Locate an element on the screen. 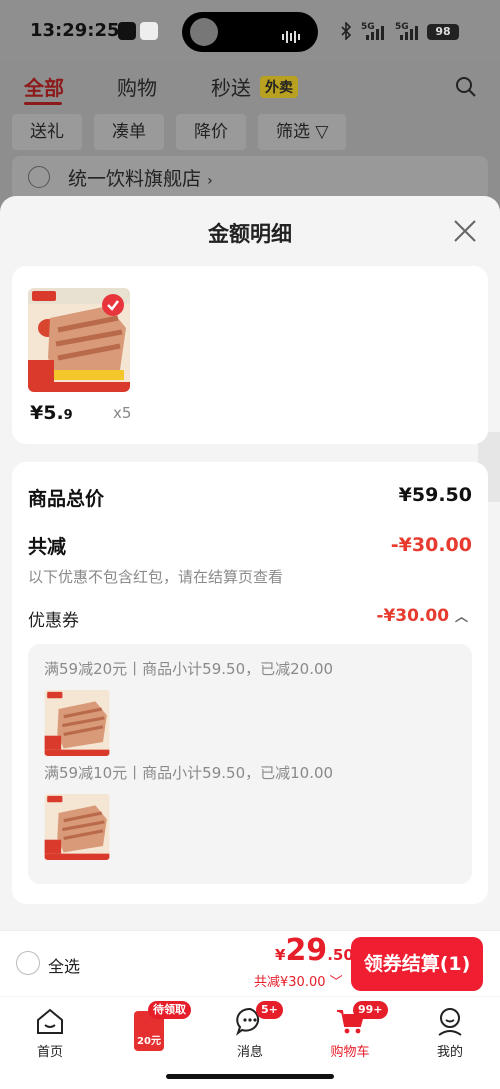  cart-tabs: 全部 购物 秒送 外卖 is located at coordinates (250, 86).